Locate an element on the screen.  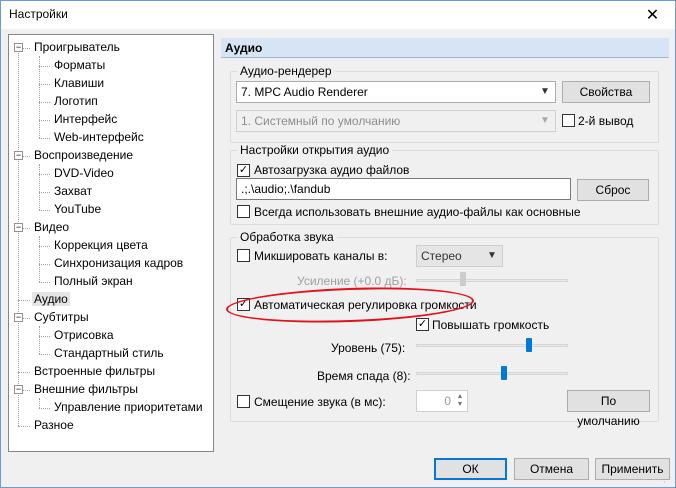
tree-item-label: Web-интерфейс is located at coordinates (99, 137).